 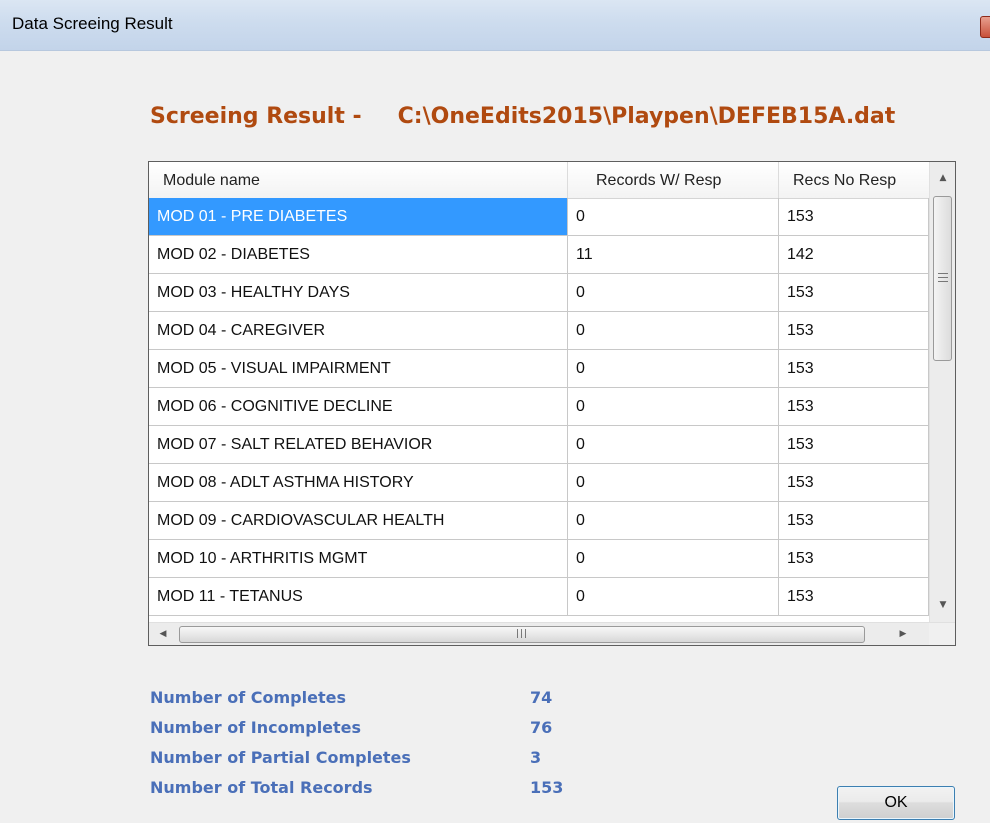 What do you see at coordinates (903, 634) in the screenshot?
I see `arrow-right-icon: ▶` at bounding box center [903, 634].